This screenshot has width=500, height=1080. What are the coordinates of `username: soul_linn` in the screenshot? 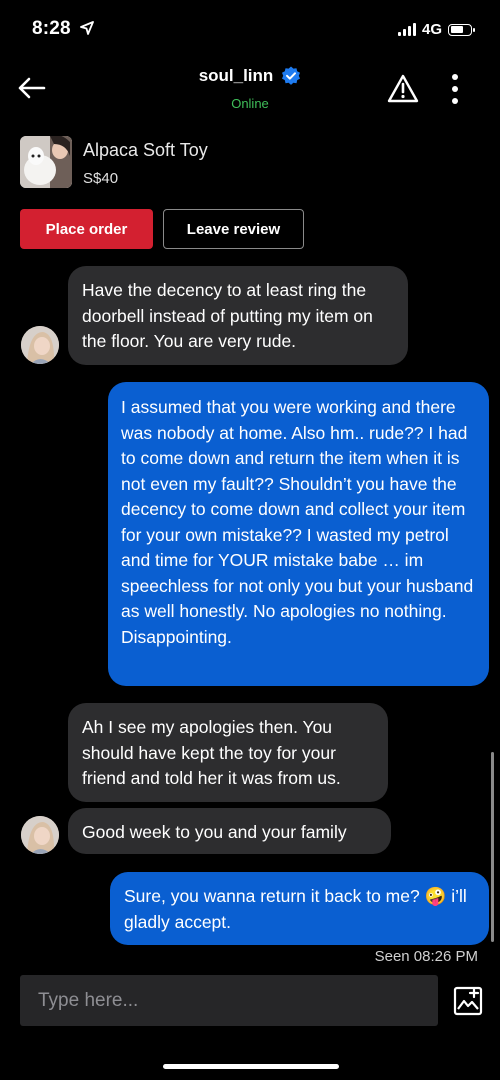 It's located at (236, 75).